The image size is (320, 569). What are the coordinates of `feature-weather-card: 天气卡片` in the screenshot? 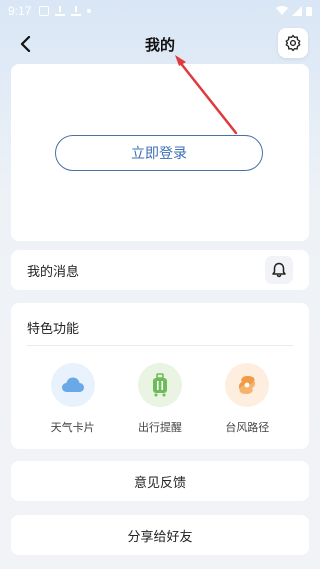 It's located at (73, 399).